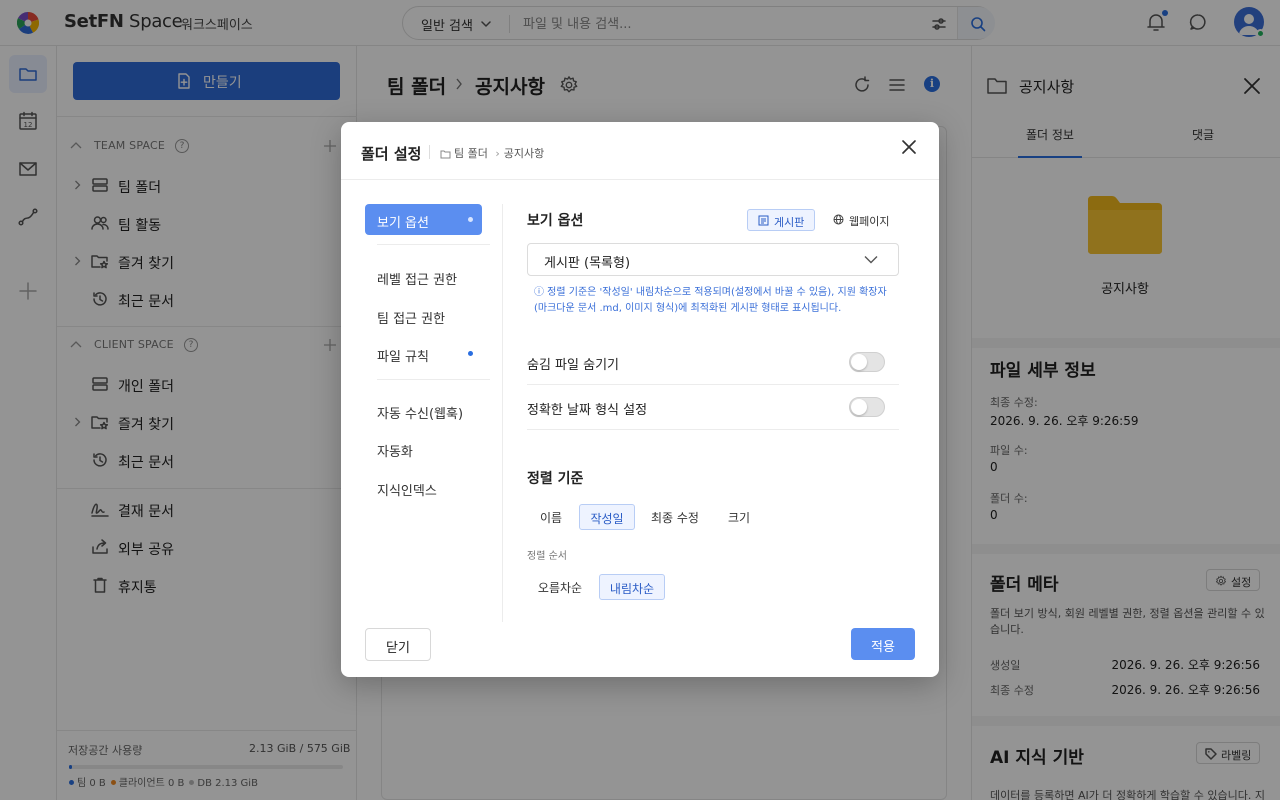 The width and height of the screenshot is (1280, 800). I want to click on settings-nav-item: 팀 접근 권한, so click(423, 315).